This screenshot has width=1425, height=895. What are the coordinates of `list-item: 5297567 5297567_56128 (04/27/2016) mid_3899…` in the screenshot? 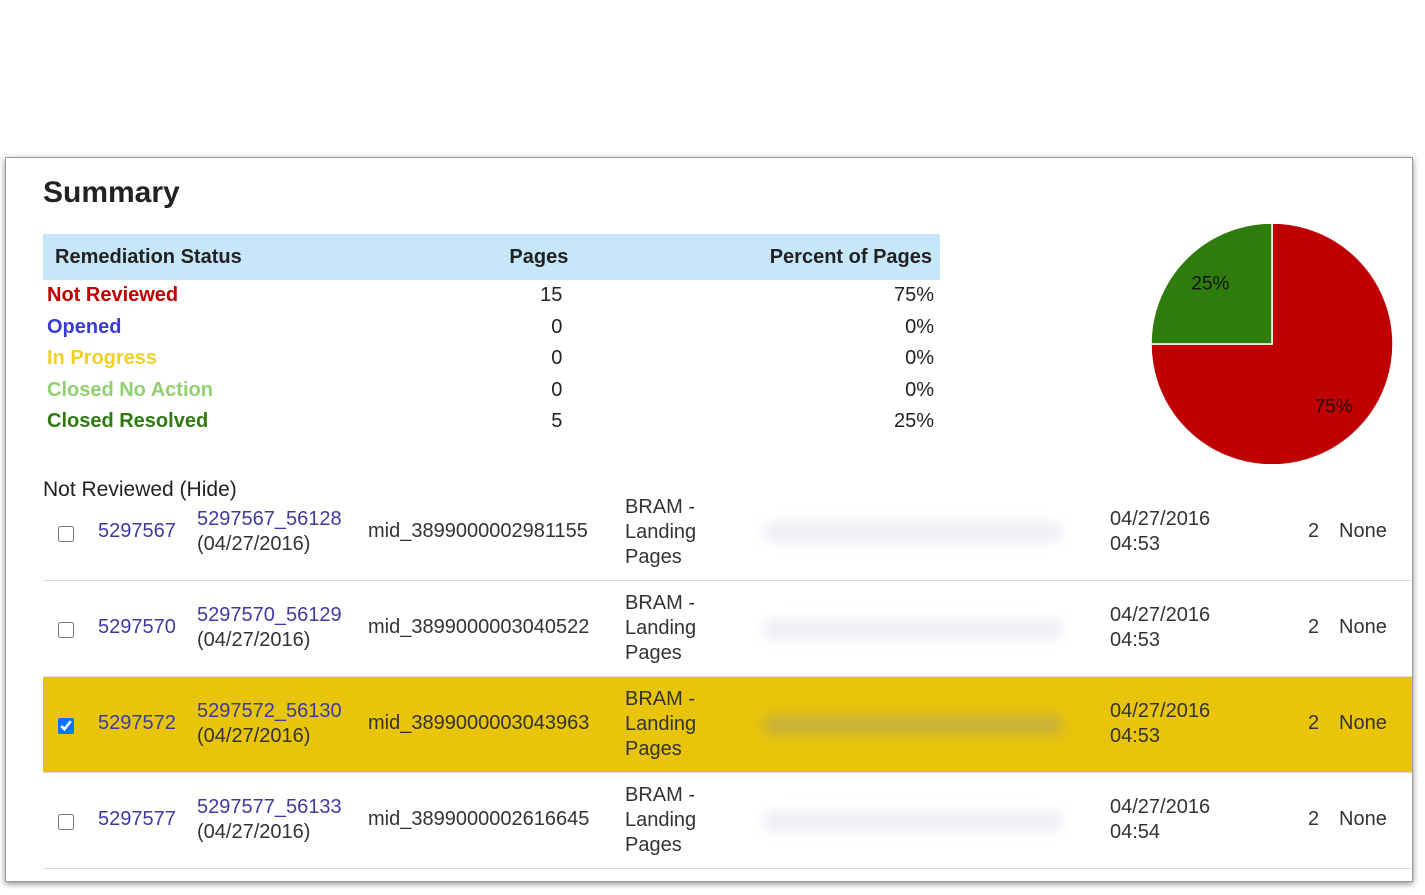 It's located at (727, 538).